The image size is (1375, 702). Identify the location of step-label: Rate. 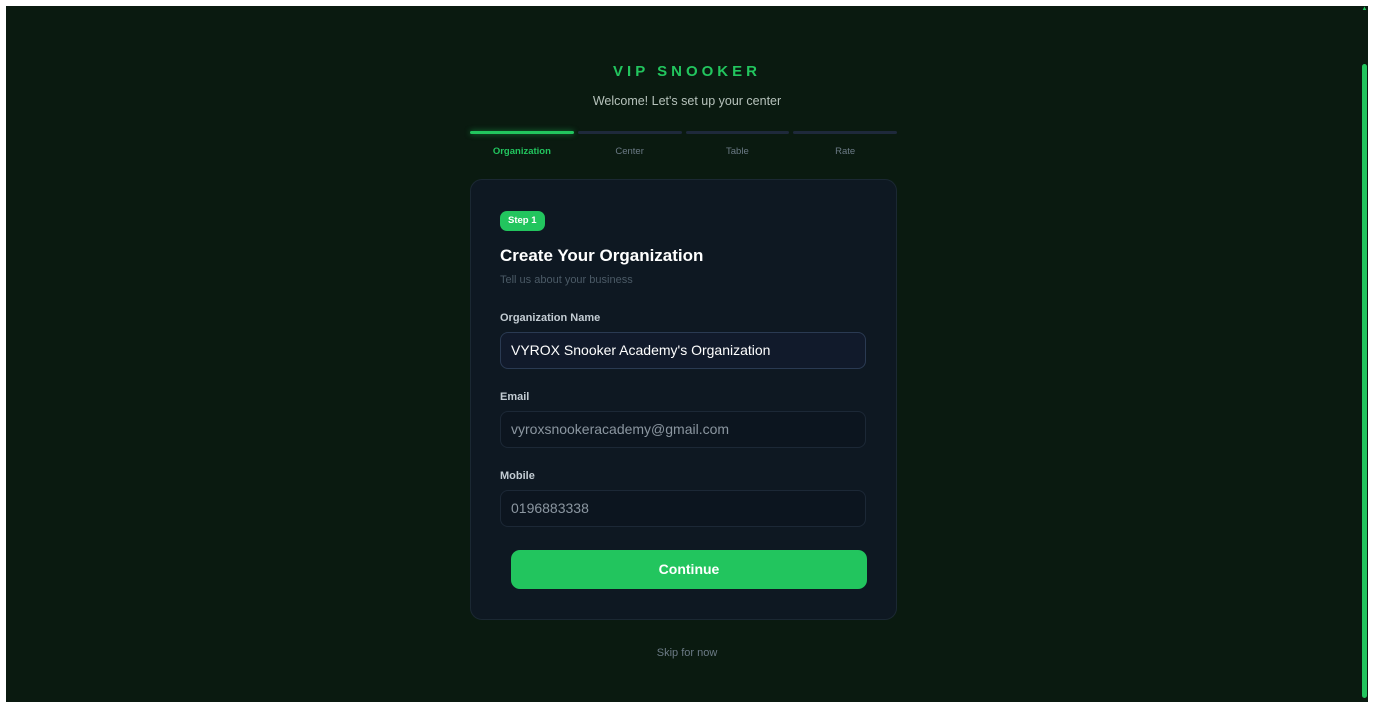
(845, 151).